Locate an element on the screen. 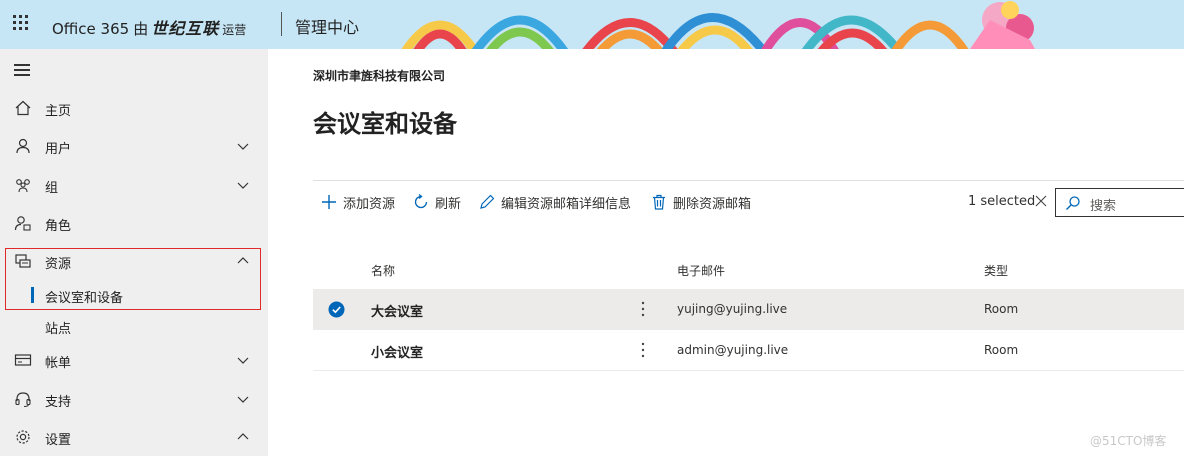 The height and width of the screenshot is (456, 1184). role-icon is located at coordinates (22, 223).